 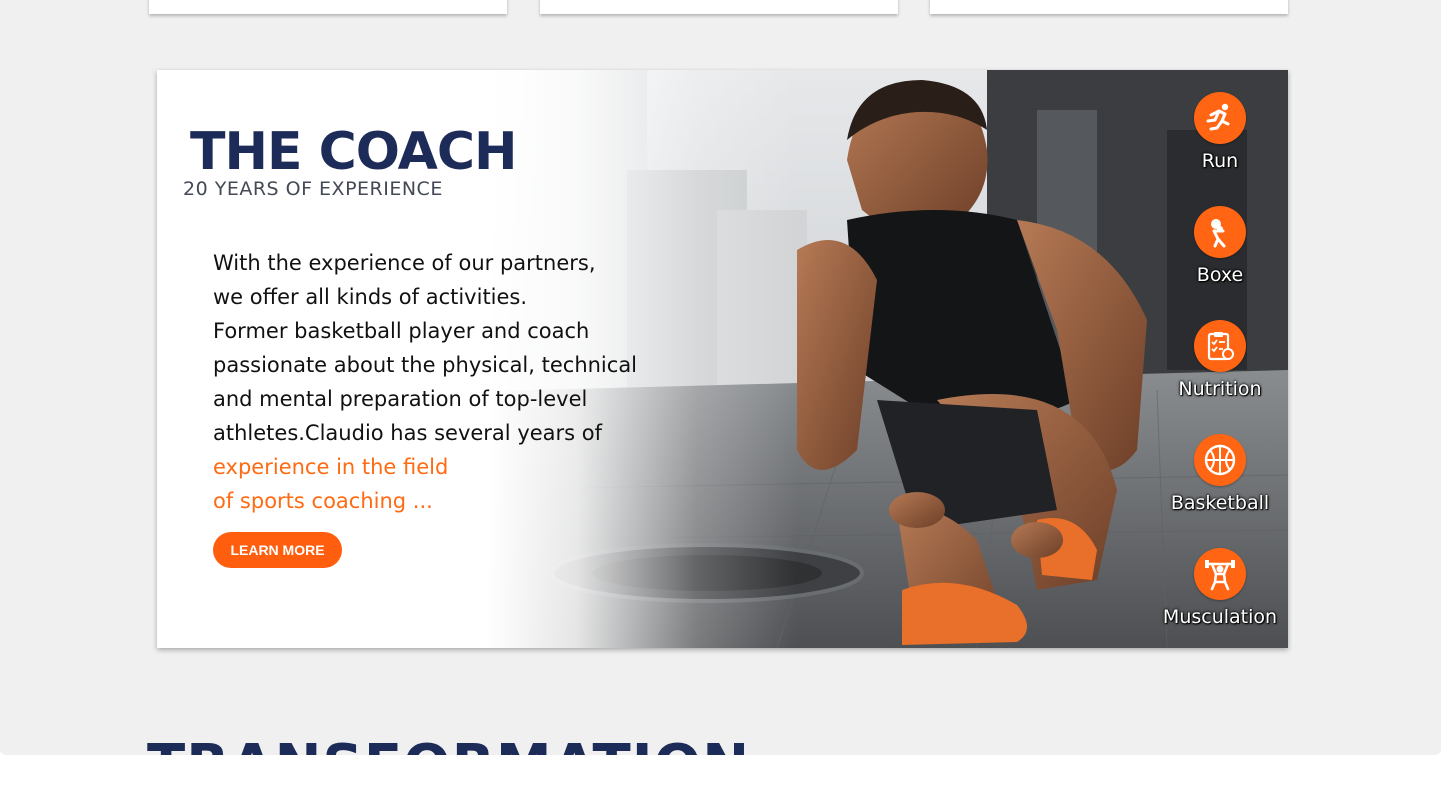 I want to click on learn-more-button: LEARN MORE, so click(x=277, y=550).